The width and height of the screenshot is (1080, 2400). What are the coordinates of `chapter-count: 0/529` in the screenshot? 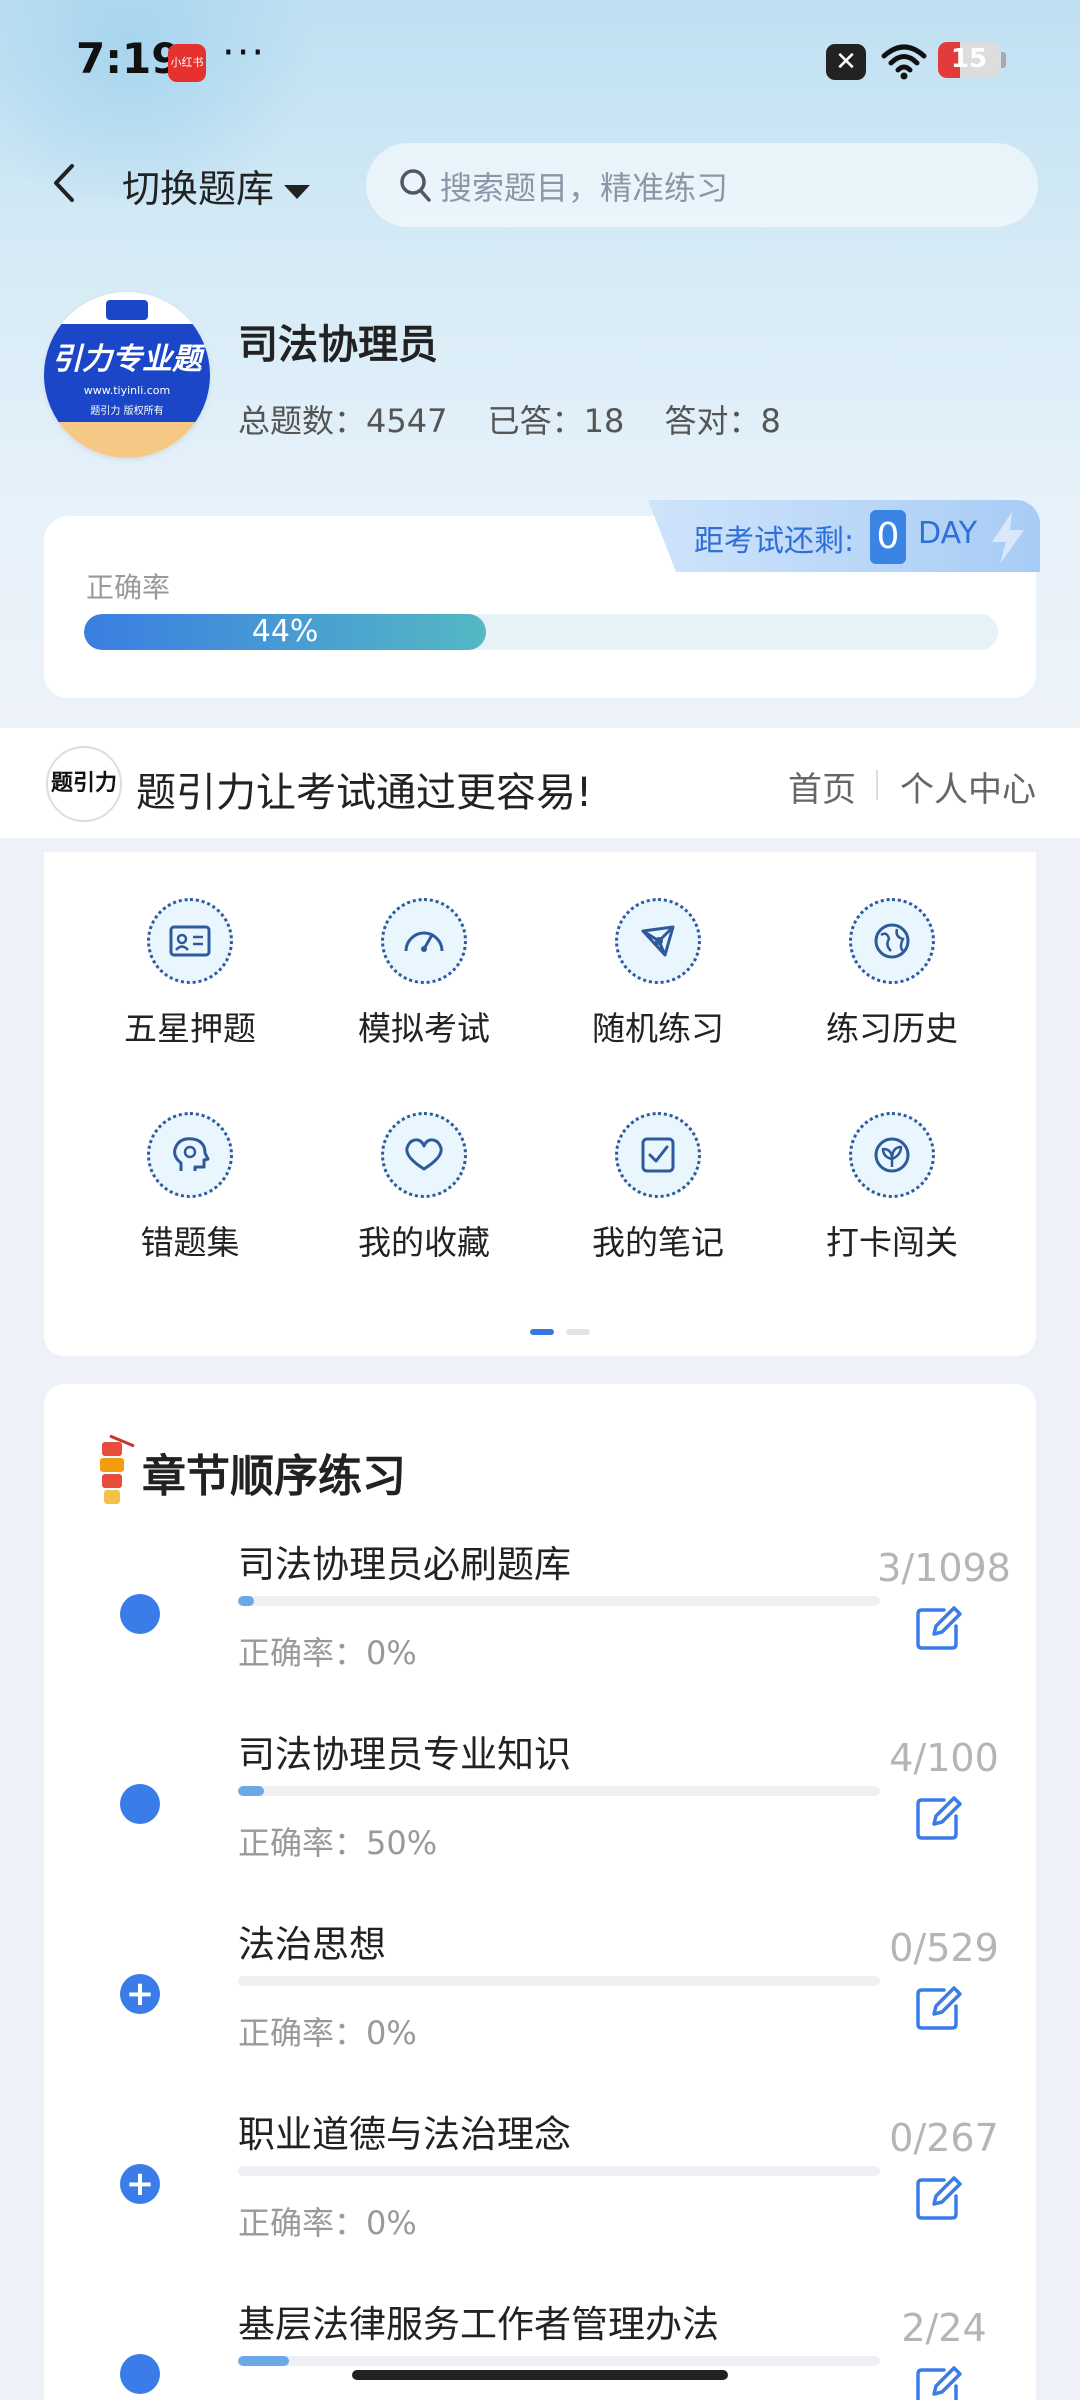 It's located at (944, 1948).